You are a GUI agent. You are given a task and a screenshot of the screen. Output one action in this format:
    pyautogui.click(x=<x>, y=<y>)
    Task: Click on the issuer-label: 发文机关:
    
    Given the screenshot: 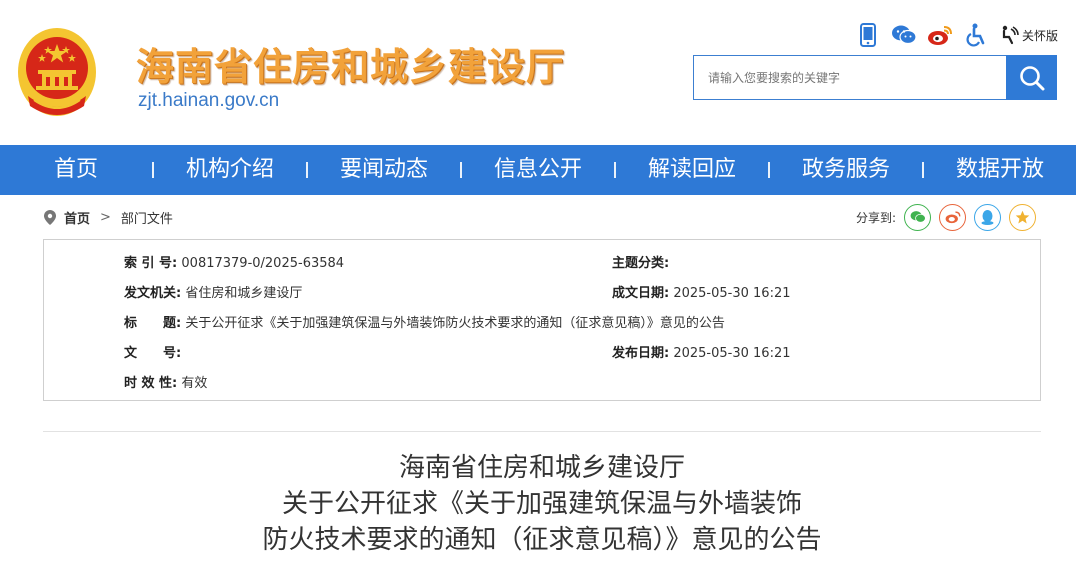 What is the action you would take?
    pyautogui.click(x=153, y=293)
    